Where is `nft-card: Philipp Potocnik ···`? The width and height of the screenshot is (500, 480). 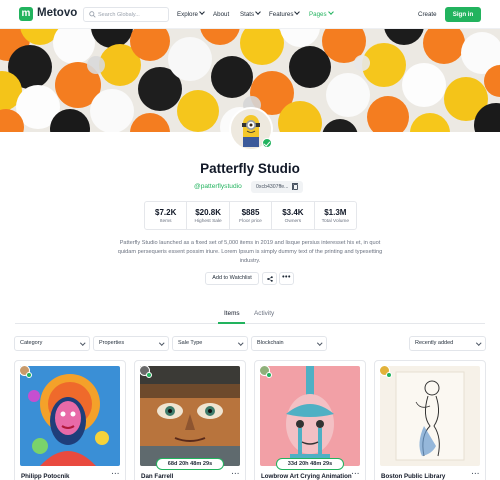 nft-card: Philipp Potocnik ··· is located at coordinates (70, 420).